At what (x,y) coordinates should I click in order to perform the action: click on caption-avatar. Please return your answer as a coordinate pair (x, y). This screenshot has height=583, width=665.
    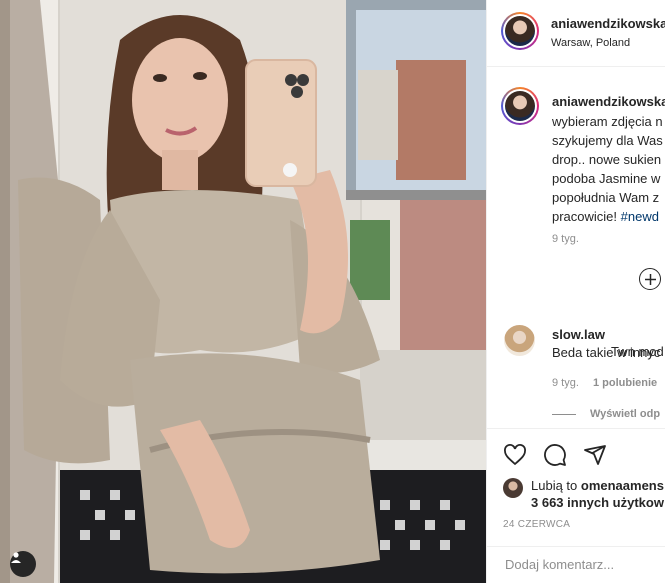
    Looking at the image, I should click on (520, 106).